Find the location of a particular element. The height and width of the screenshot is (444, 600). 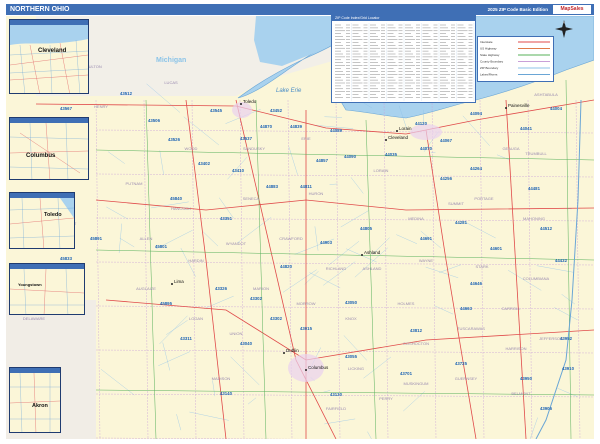

county-label: WYANDOT is located at coordinates (236, 243).